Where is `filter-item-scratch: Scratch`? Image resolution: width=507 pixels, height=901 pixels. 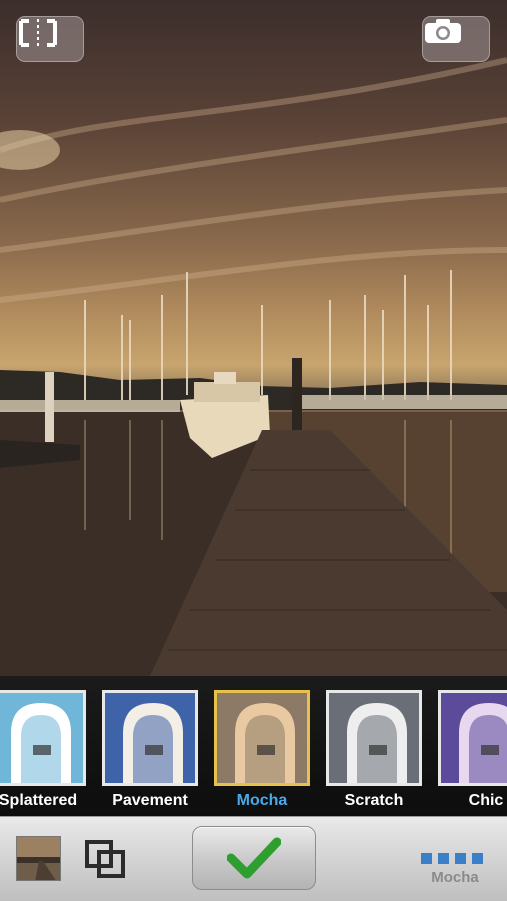 filter-item-scratch: Scratch is located at coordinates (374, 752).